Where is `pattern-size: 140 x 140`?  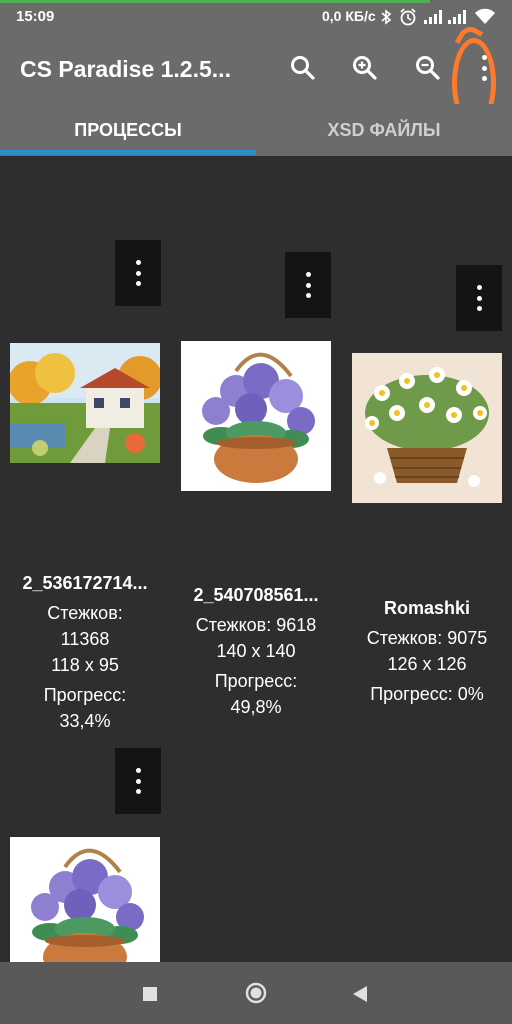
pattern-size: 140 x 140 is located at coordinates (256, 651).